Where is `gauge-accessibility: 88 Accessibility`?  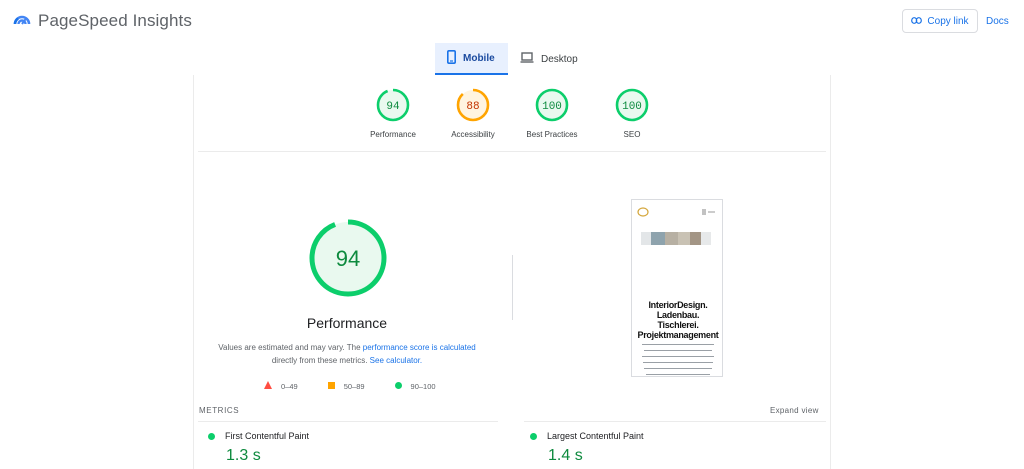
gauge-accessibility: 88 Accessibility is located at coordinates (473, 113).